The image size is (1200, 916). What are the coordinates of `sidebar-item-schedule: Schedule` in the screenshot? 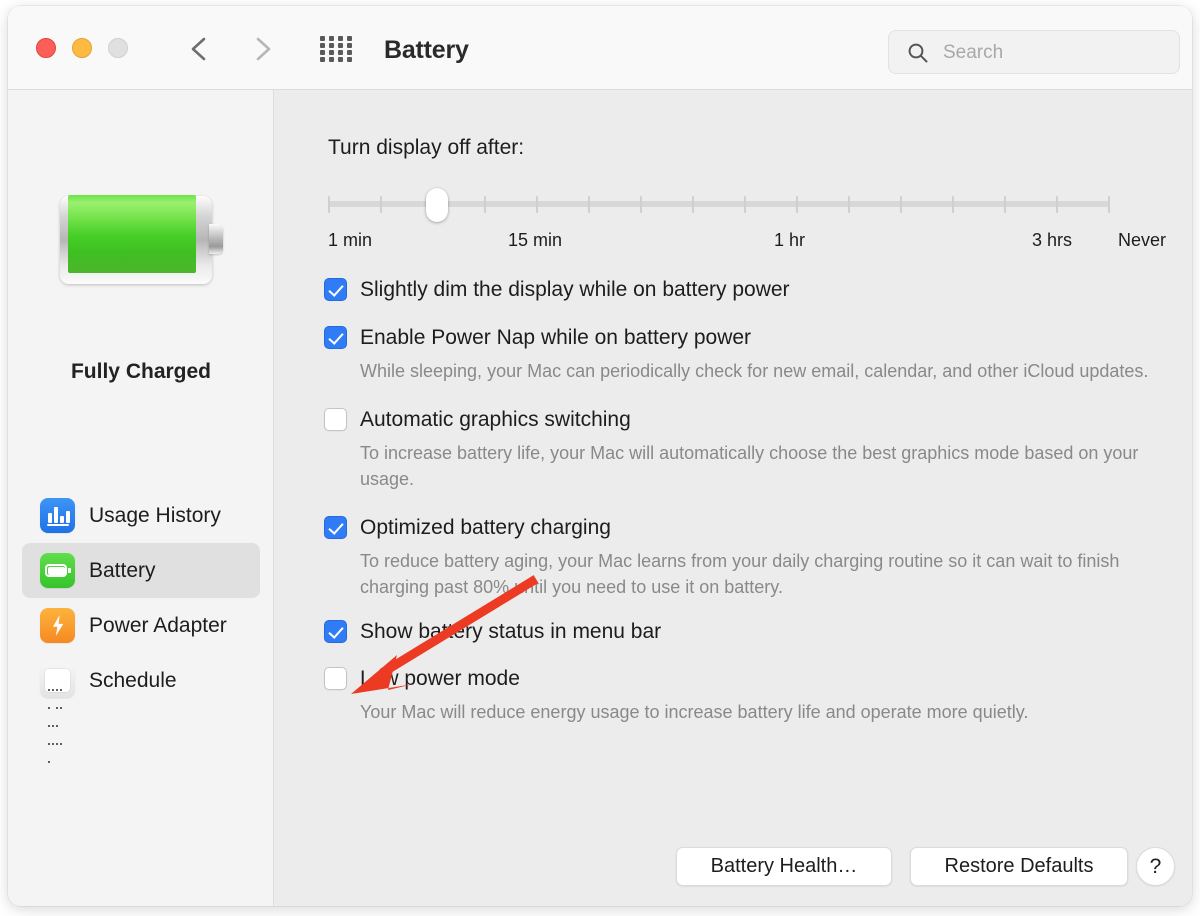 It's located at (141, 708).